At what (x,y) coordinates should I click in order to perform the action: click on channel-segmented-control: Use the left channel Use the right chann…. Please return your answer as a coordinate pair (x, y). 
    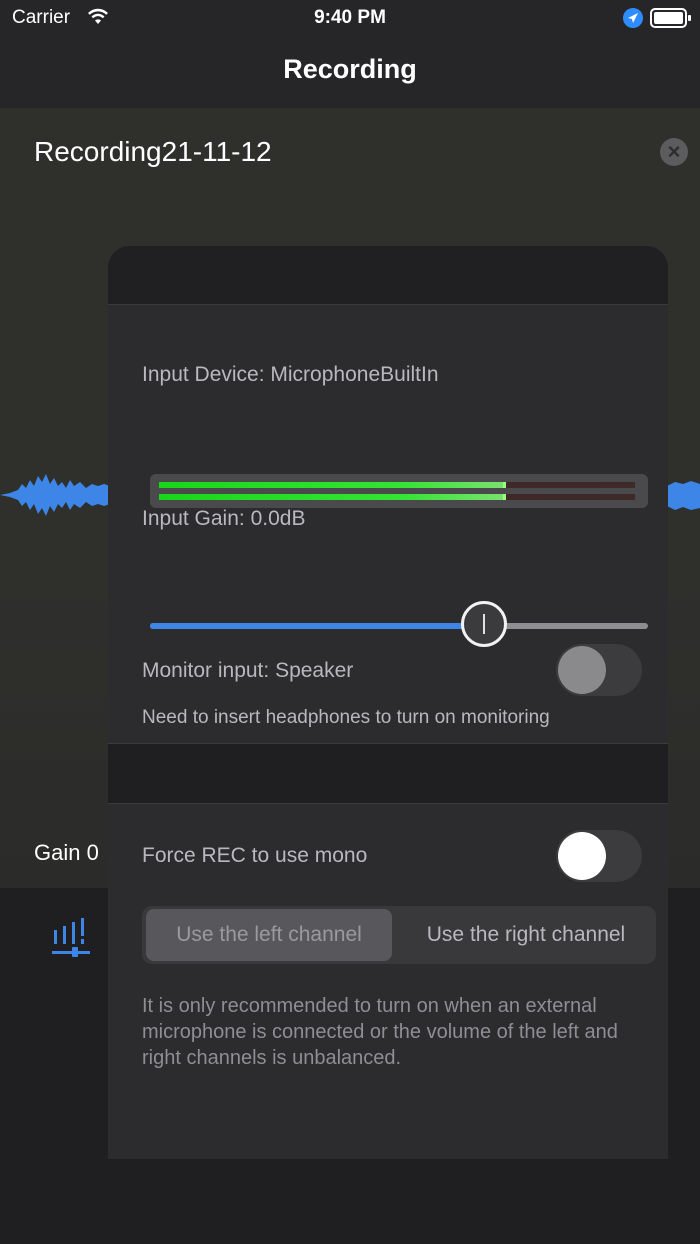
    Looking at the image, I should click on (399, 935).